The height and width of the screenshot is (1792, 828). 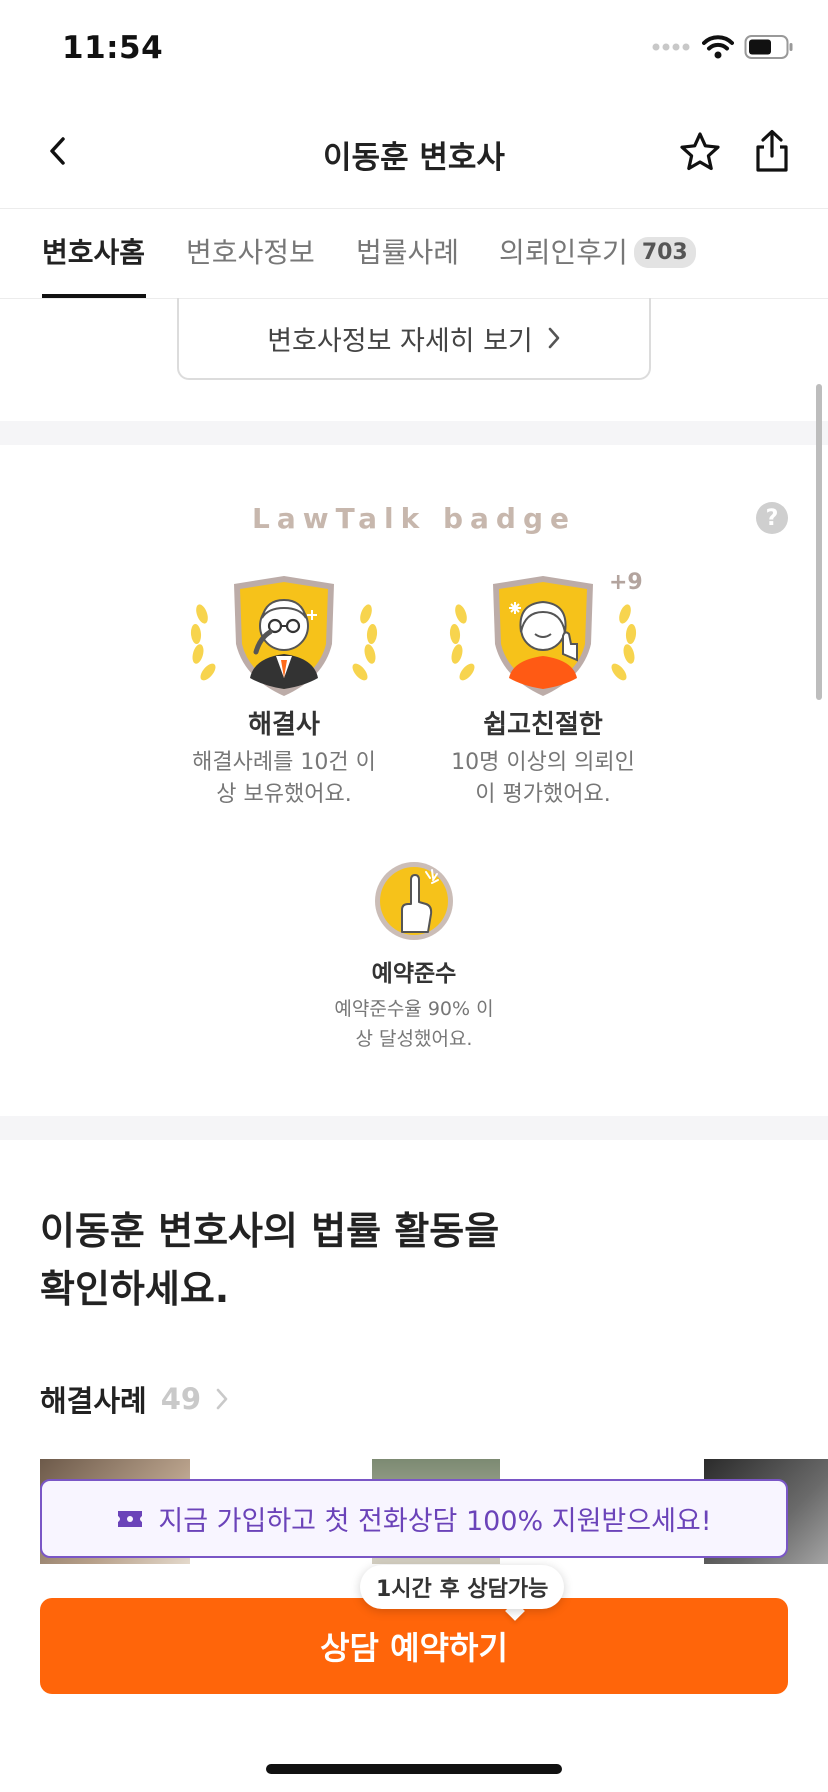 What do you see at coordinates (407, 251) in the screenshot?
I see `tab-legal-cases: 법률사례` at bounding box center [407, 251].